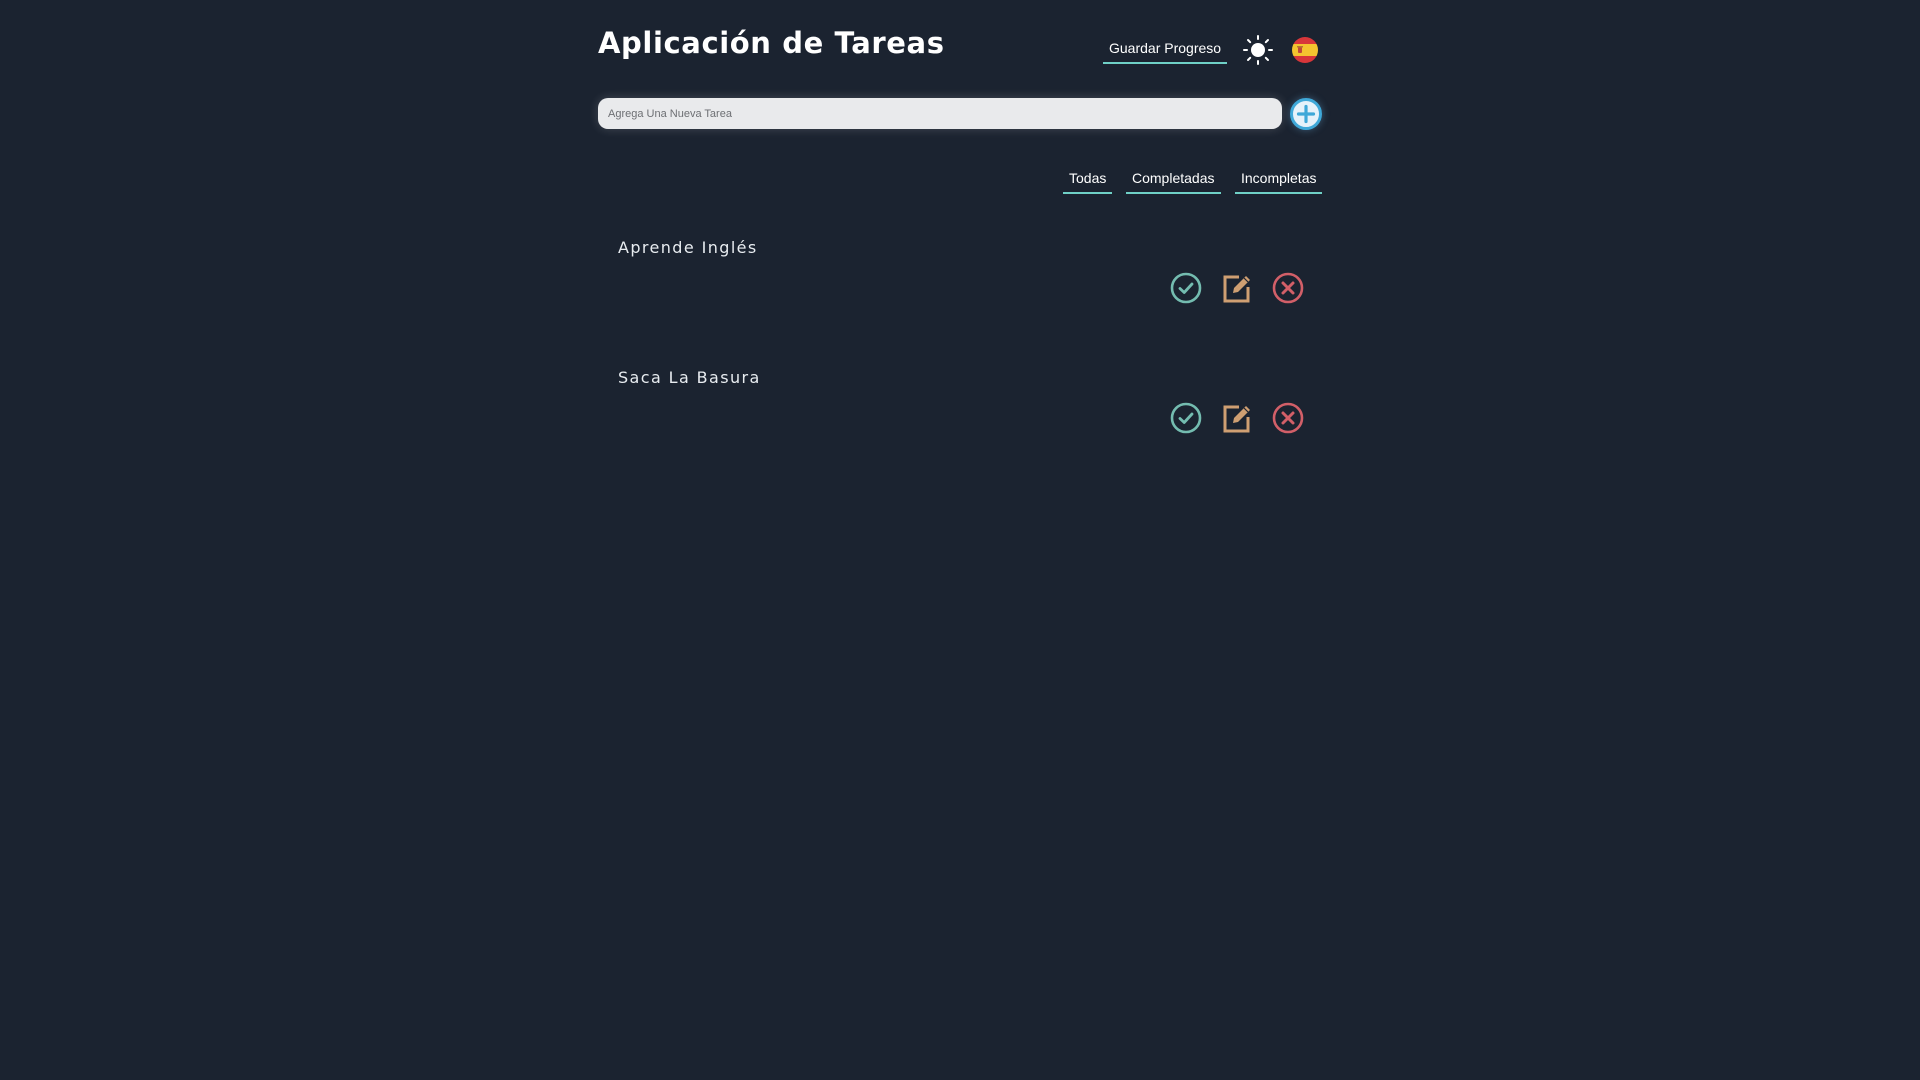 This screenshot has height=1080, width=1920. What do you see at coordinates (960, 181) in the screenshot?
I see `filter-tabs: Todas Completadas Incompletas` at bounding box center [960, 181].